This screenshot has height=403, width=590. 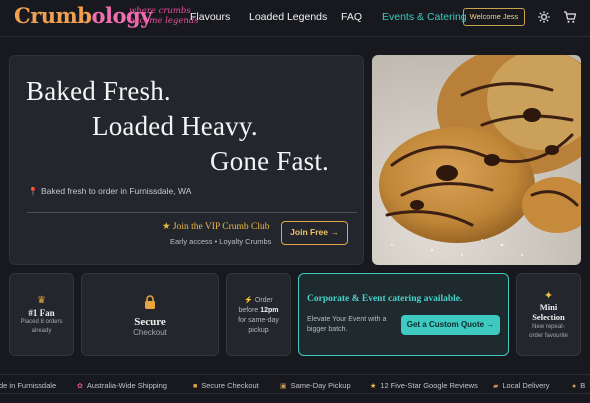 I want to click on ticker-item: ★ 12 Five-Star Google Reviews, so click(x=424, y=385).